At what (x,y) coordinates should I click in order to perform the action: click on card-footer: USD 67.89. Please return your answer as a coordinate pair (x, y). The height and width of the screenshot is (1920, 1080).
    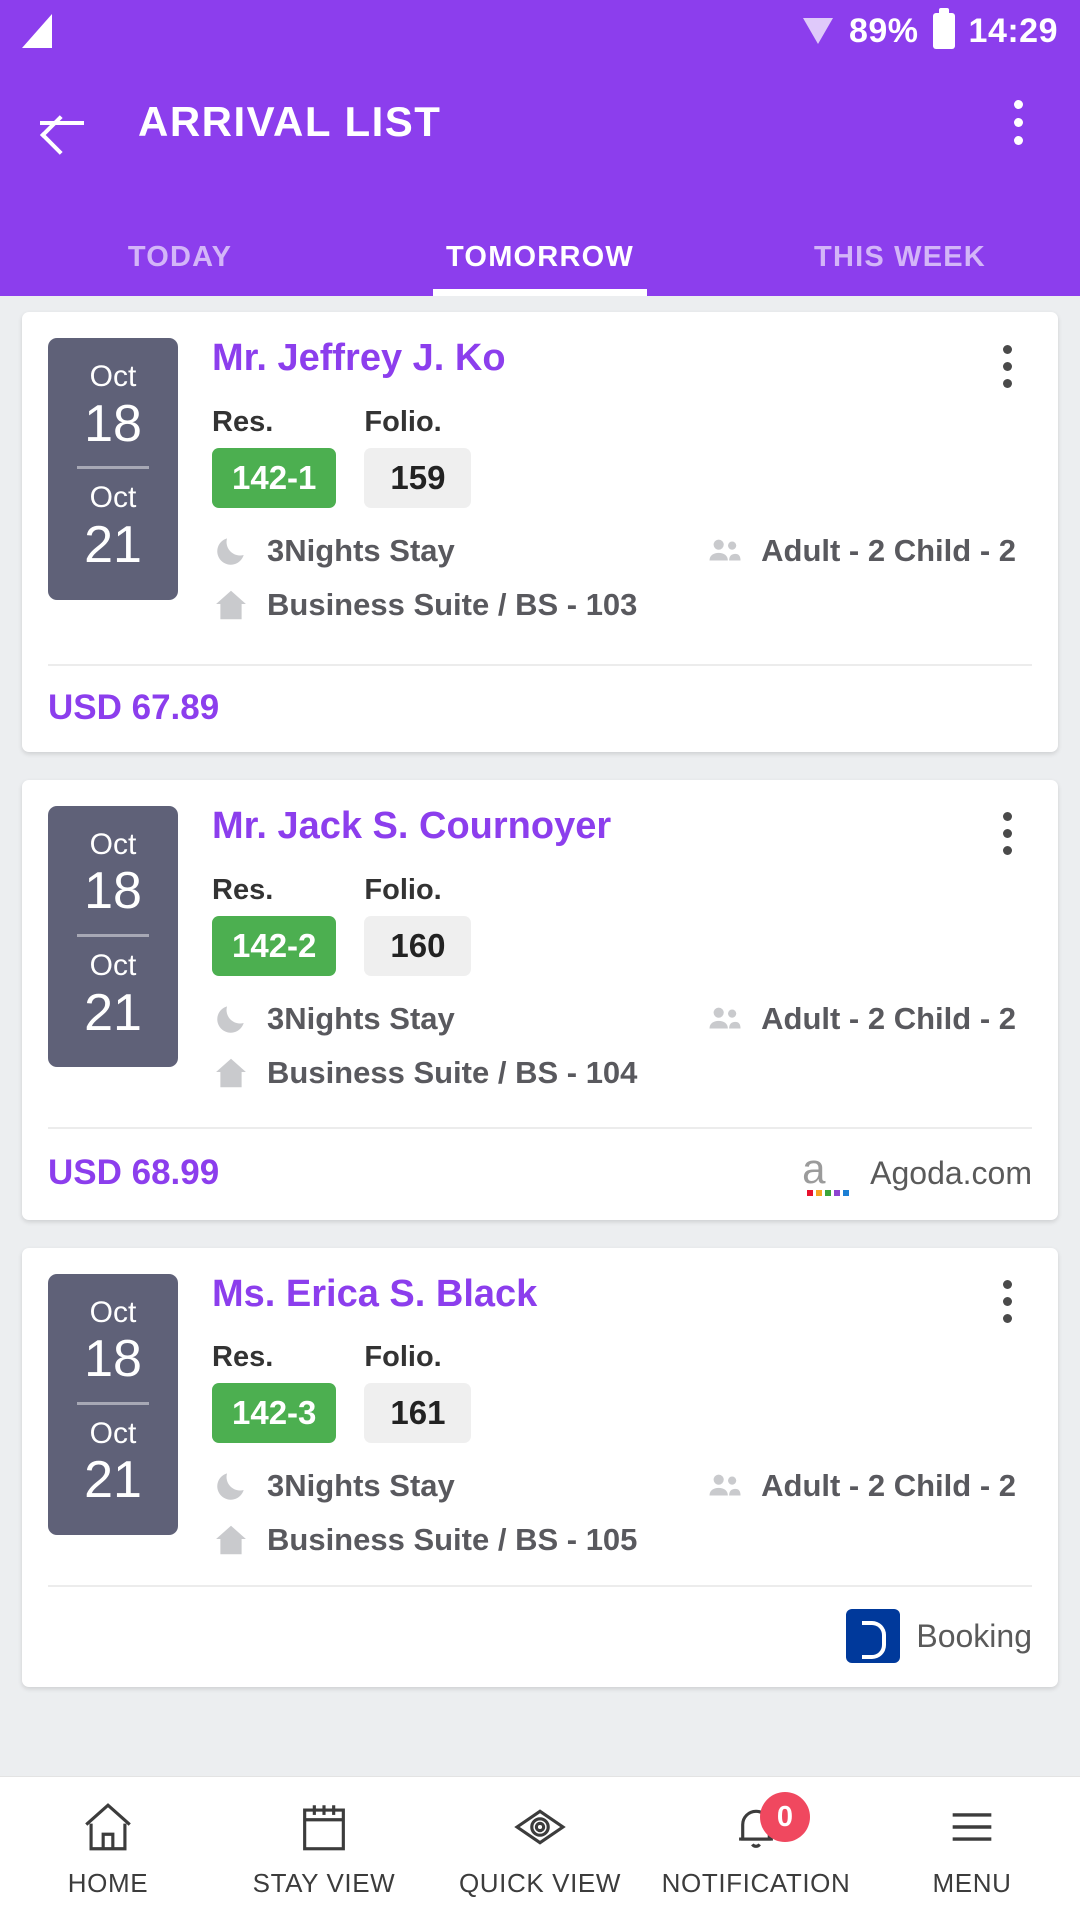
    Looking at the image, I should click on (540, 707).